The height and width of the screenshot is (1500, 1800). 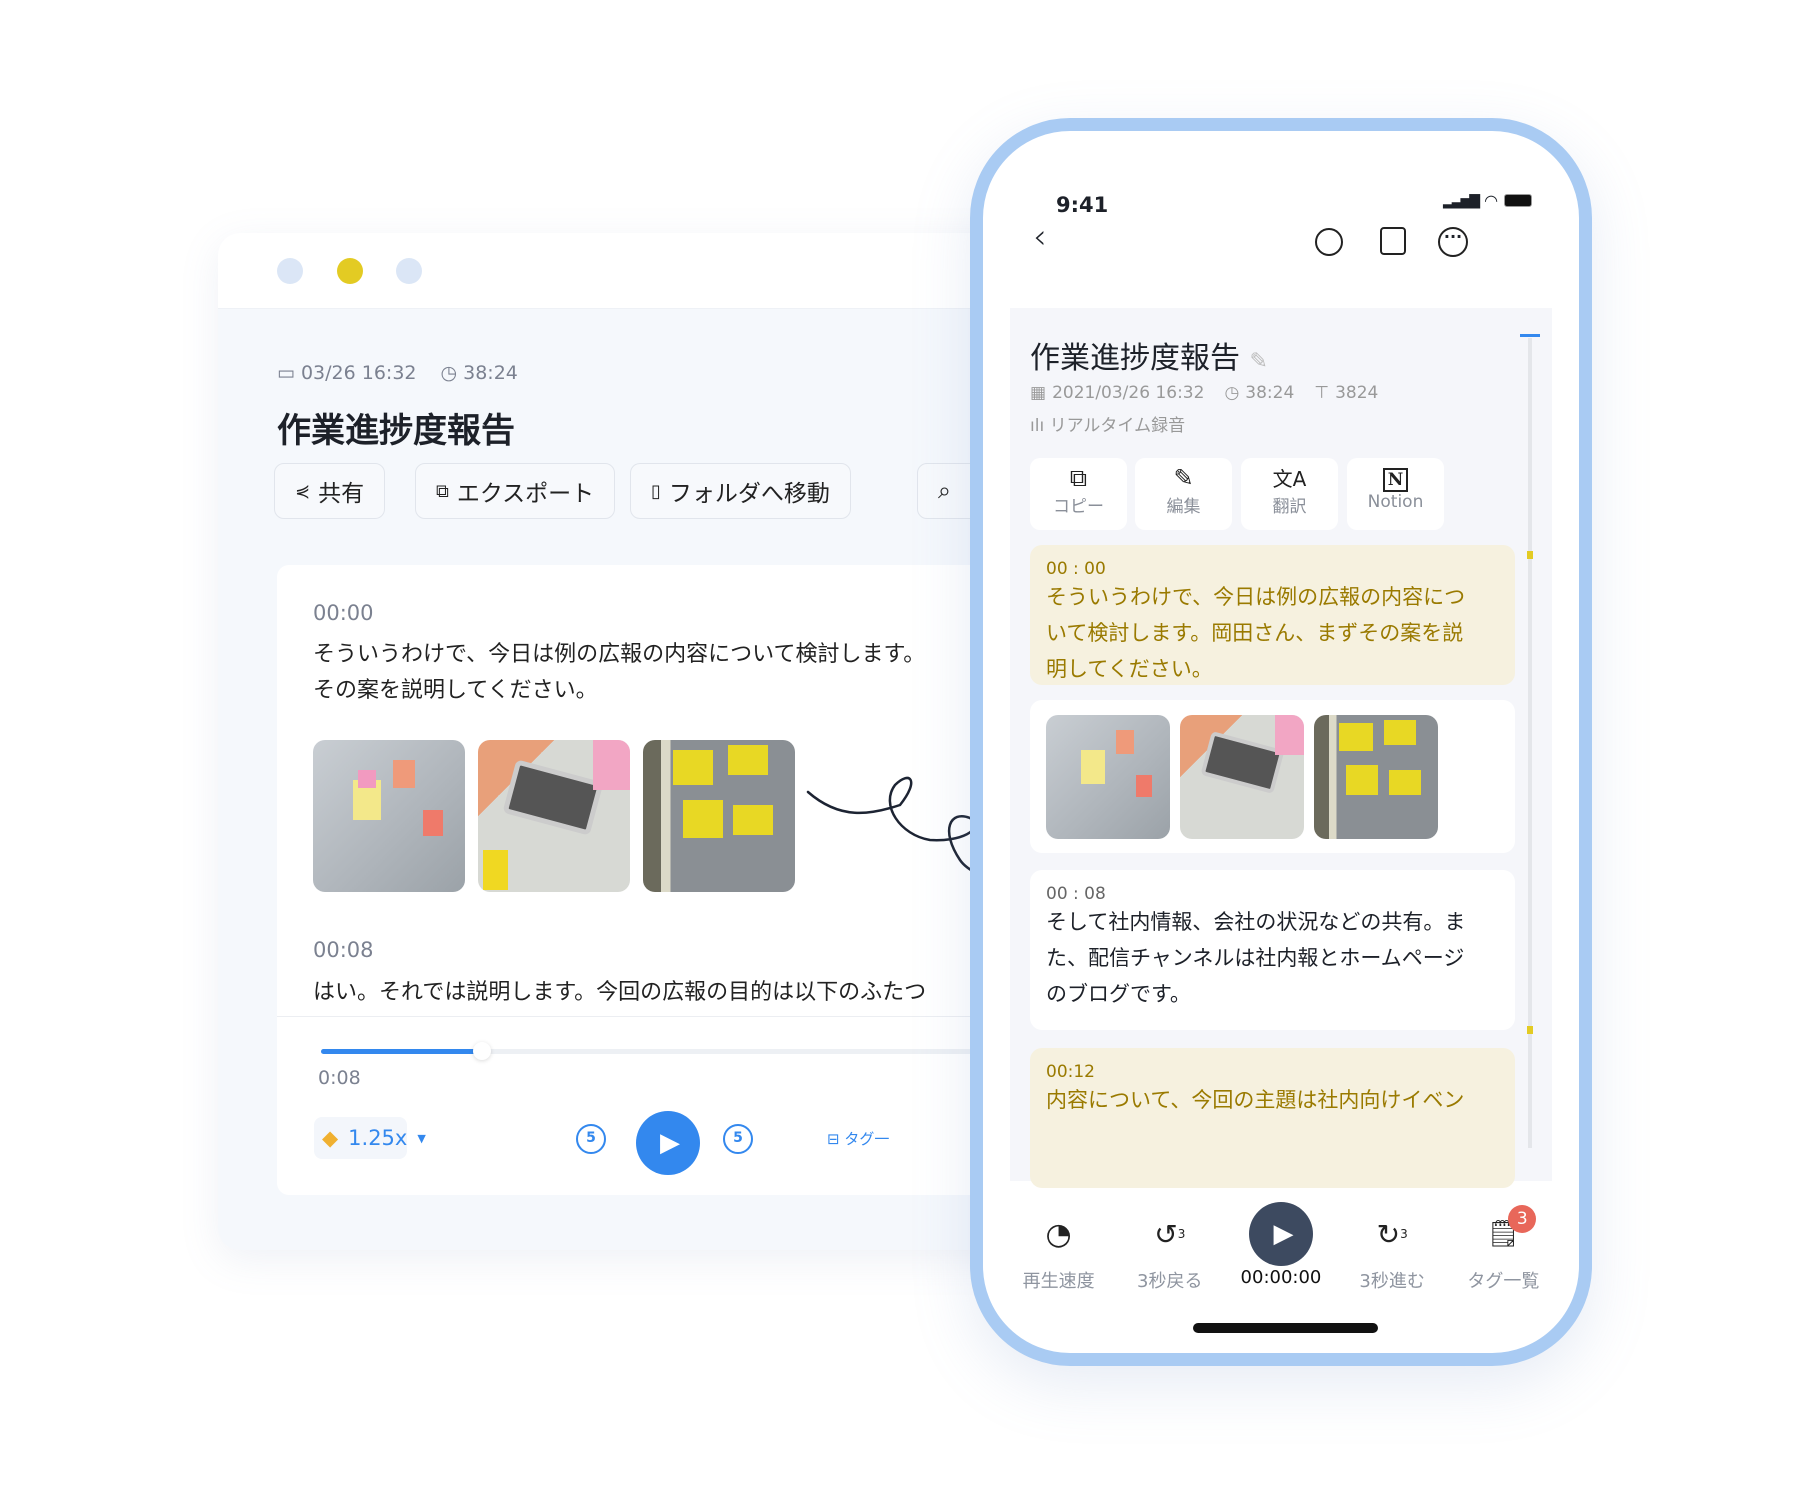 I want to click on calendar-icon: ▭, so click(x=286, y=373).